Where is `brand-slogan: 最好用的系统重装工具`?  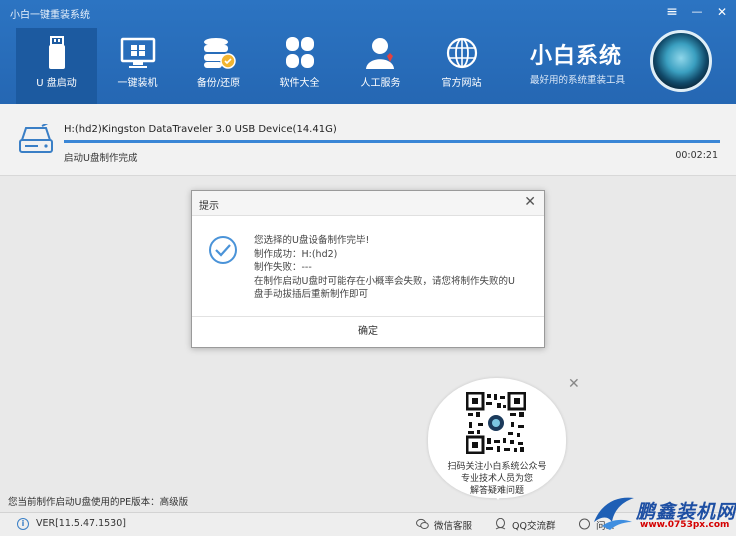
brand-slogan: 最好用的系统重装工具 is located at coordinates (578, 80).